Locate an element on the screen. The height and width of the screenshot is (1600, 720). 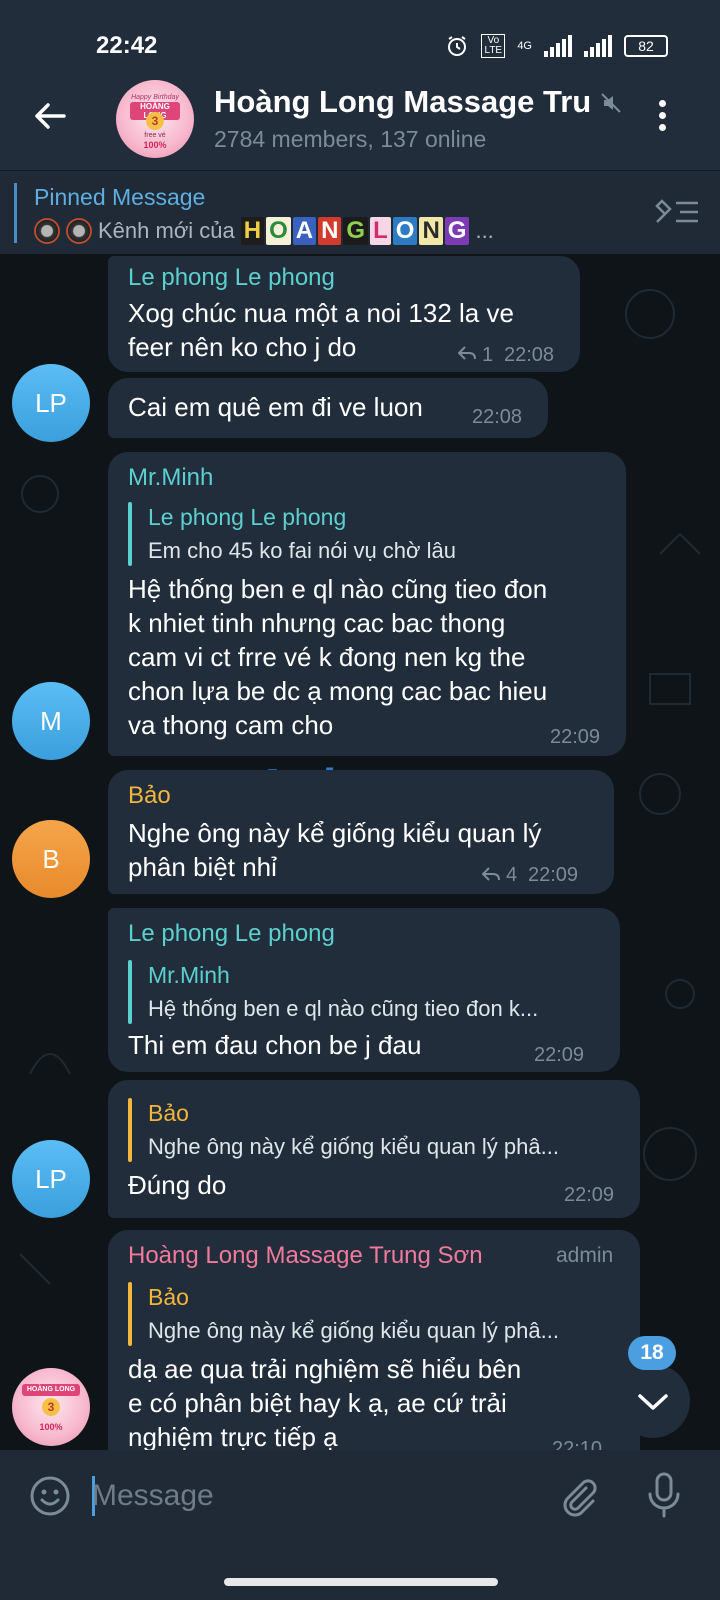
admin-tag: admin is located at coordinates (585, 1255).